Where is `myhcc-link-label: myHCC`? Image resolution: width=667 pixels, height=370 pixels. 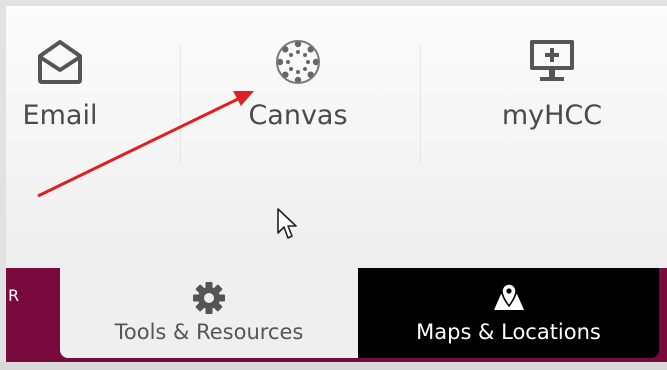
myhcc-link-label: myHCC is located at coordinates (552, 115).